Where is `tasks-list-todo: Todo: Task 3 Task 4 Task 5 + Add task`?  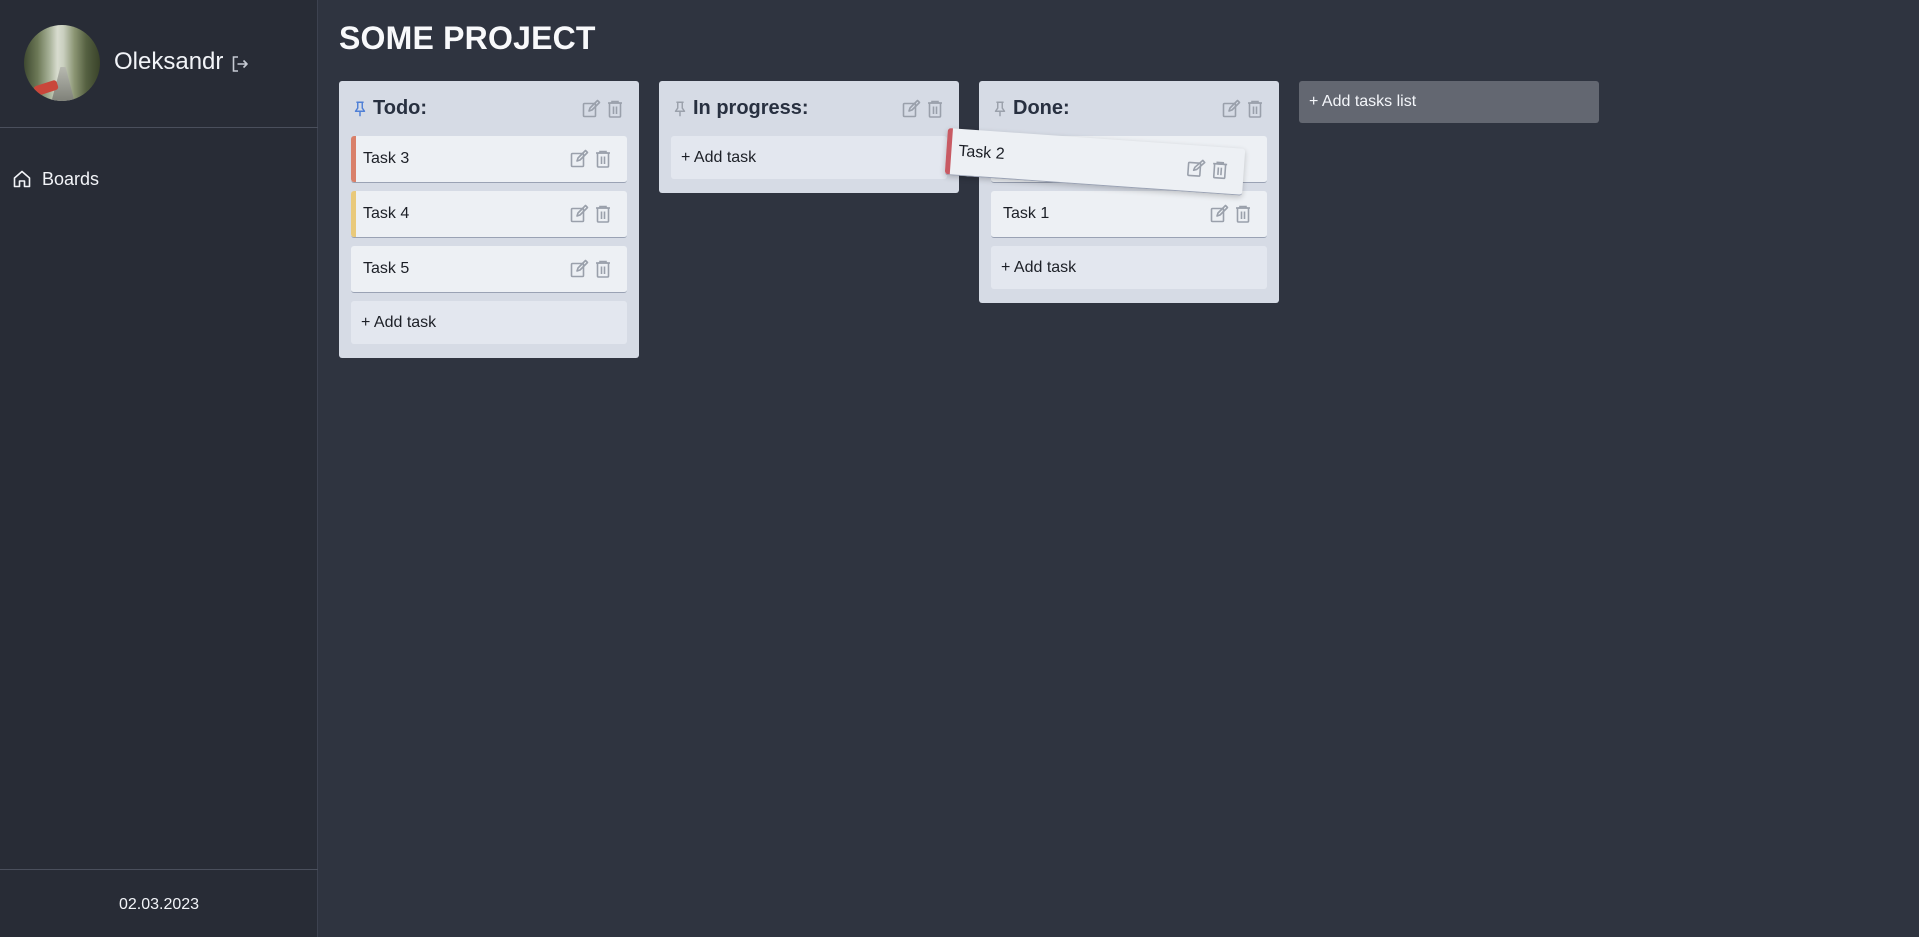 tasks-list-todo: Todo: Task 3 Task 4 Task 5 + Add task is located at coordinates (489, 219).